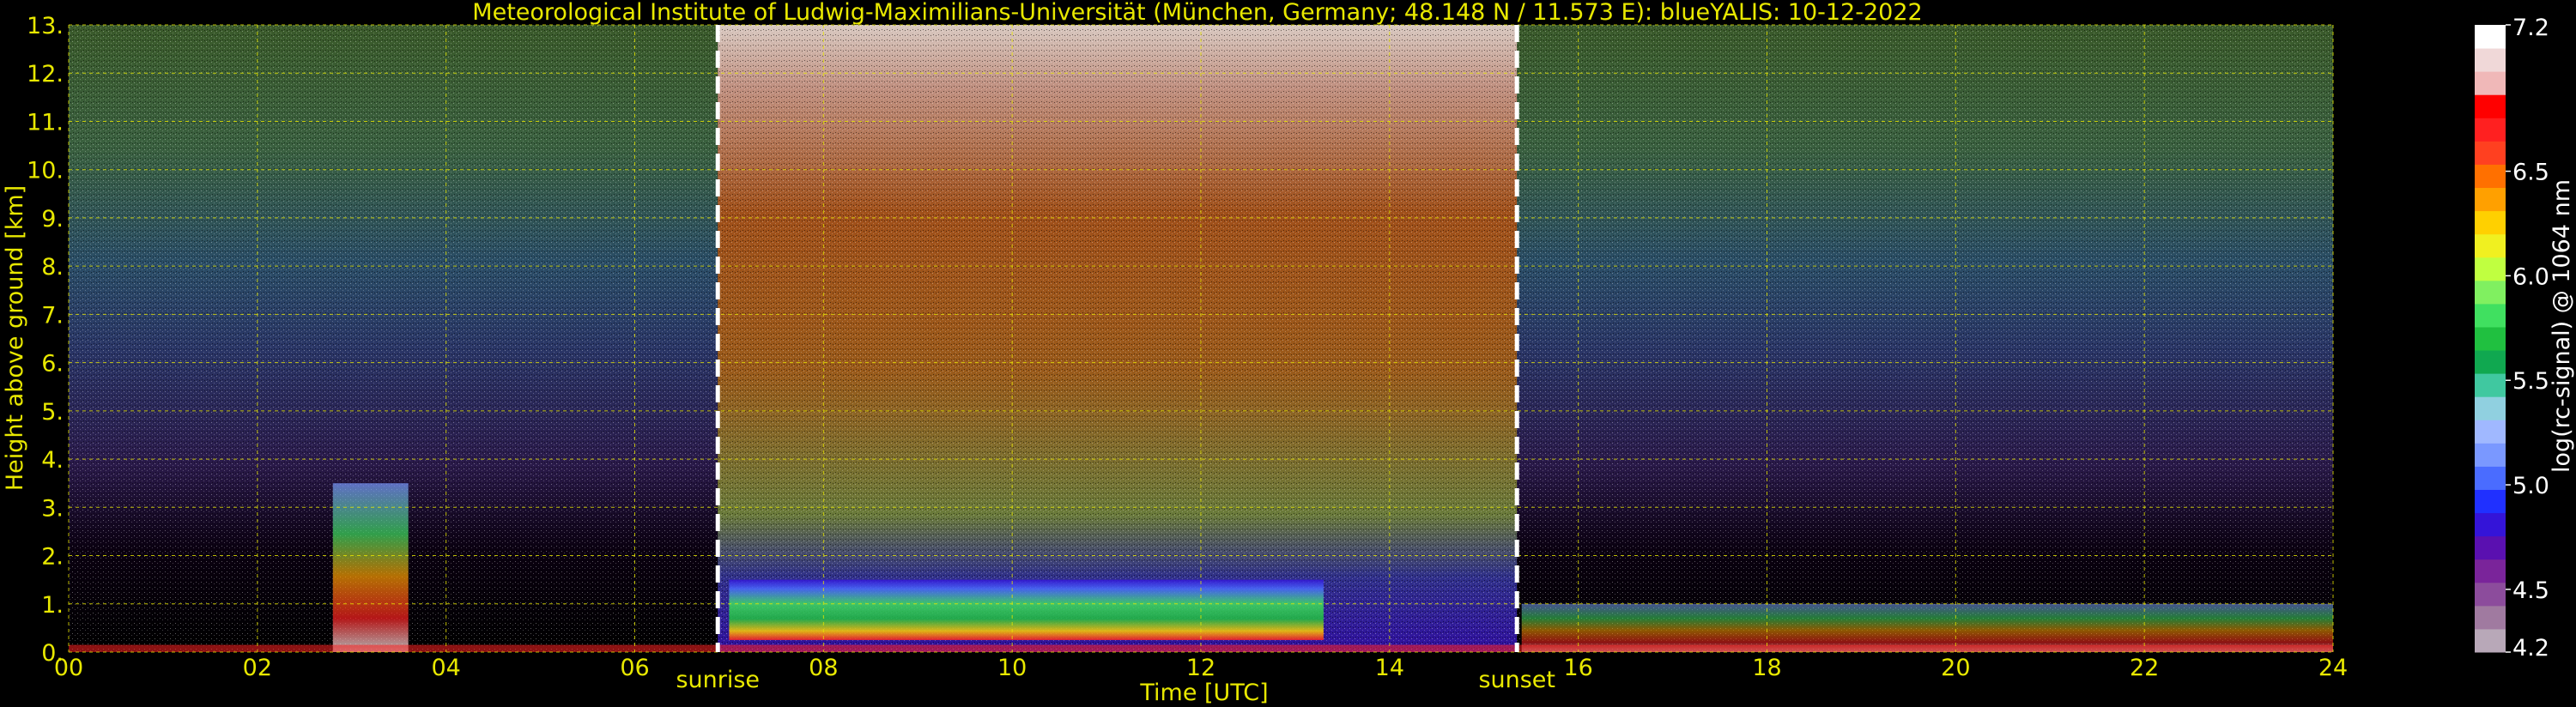 This screenshot has width=2576, height=707. What do you see at coordinates (2144, 668) in the screenshot?
I see `x-tick-label: 22` at bounding box center [2144, 668].